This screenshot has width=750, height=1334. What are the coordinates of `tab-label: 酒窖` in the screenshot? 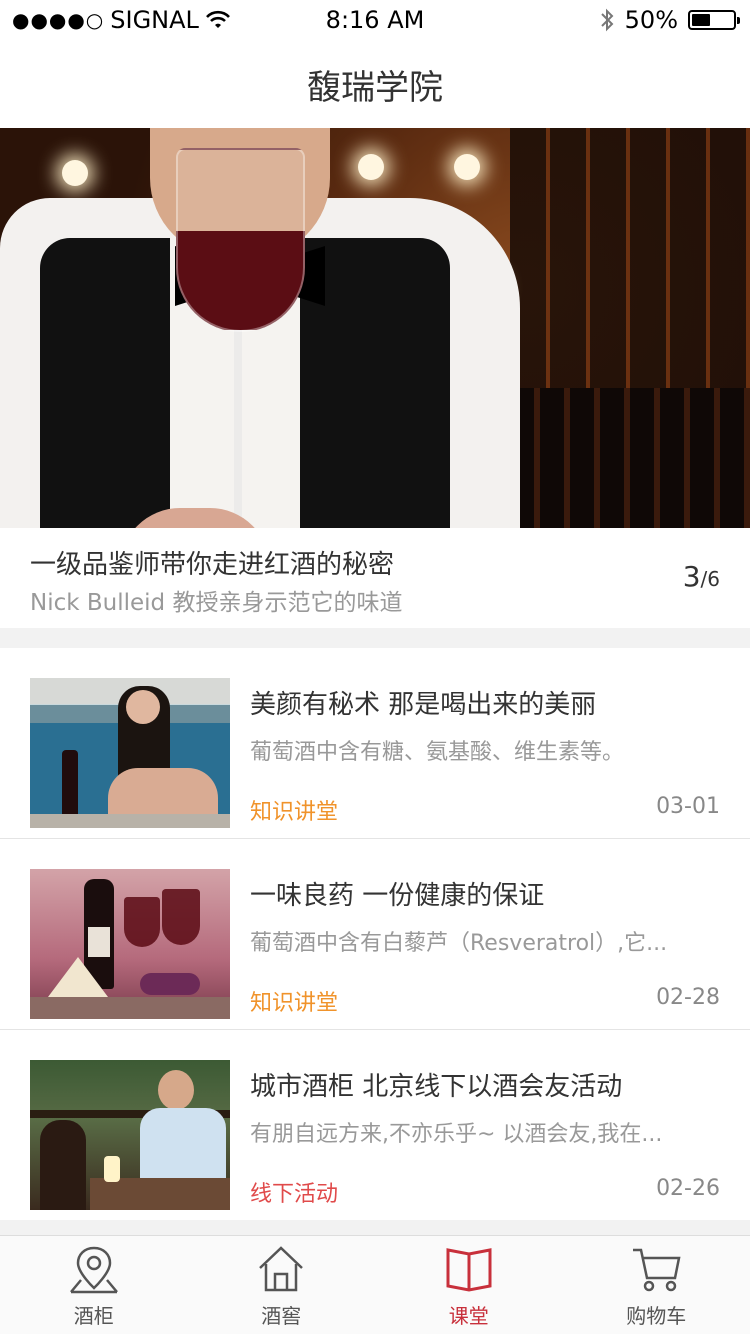 It's located at (281, 1316).